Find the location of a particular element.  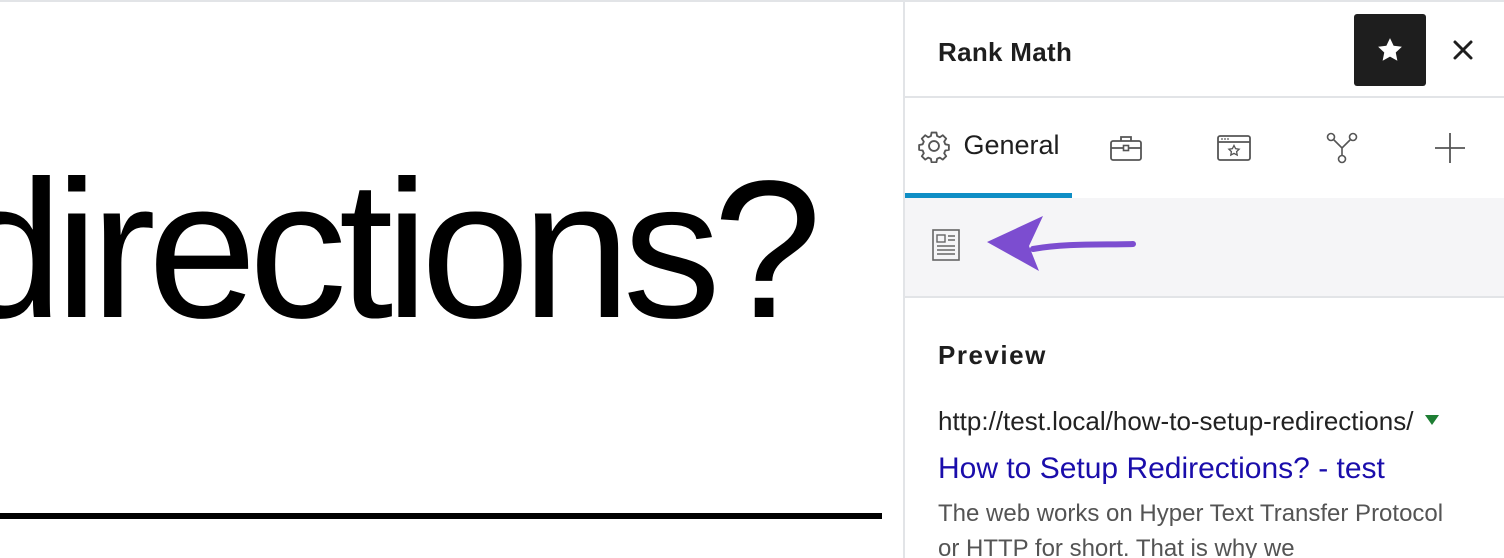

star-button is located at coordinates (1390, 50).